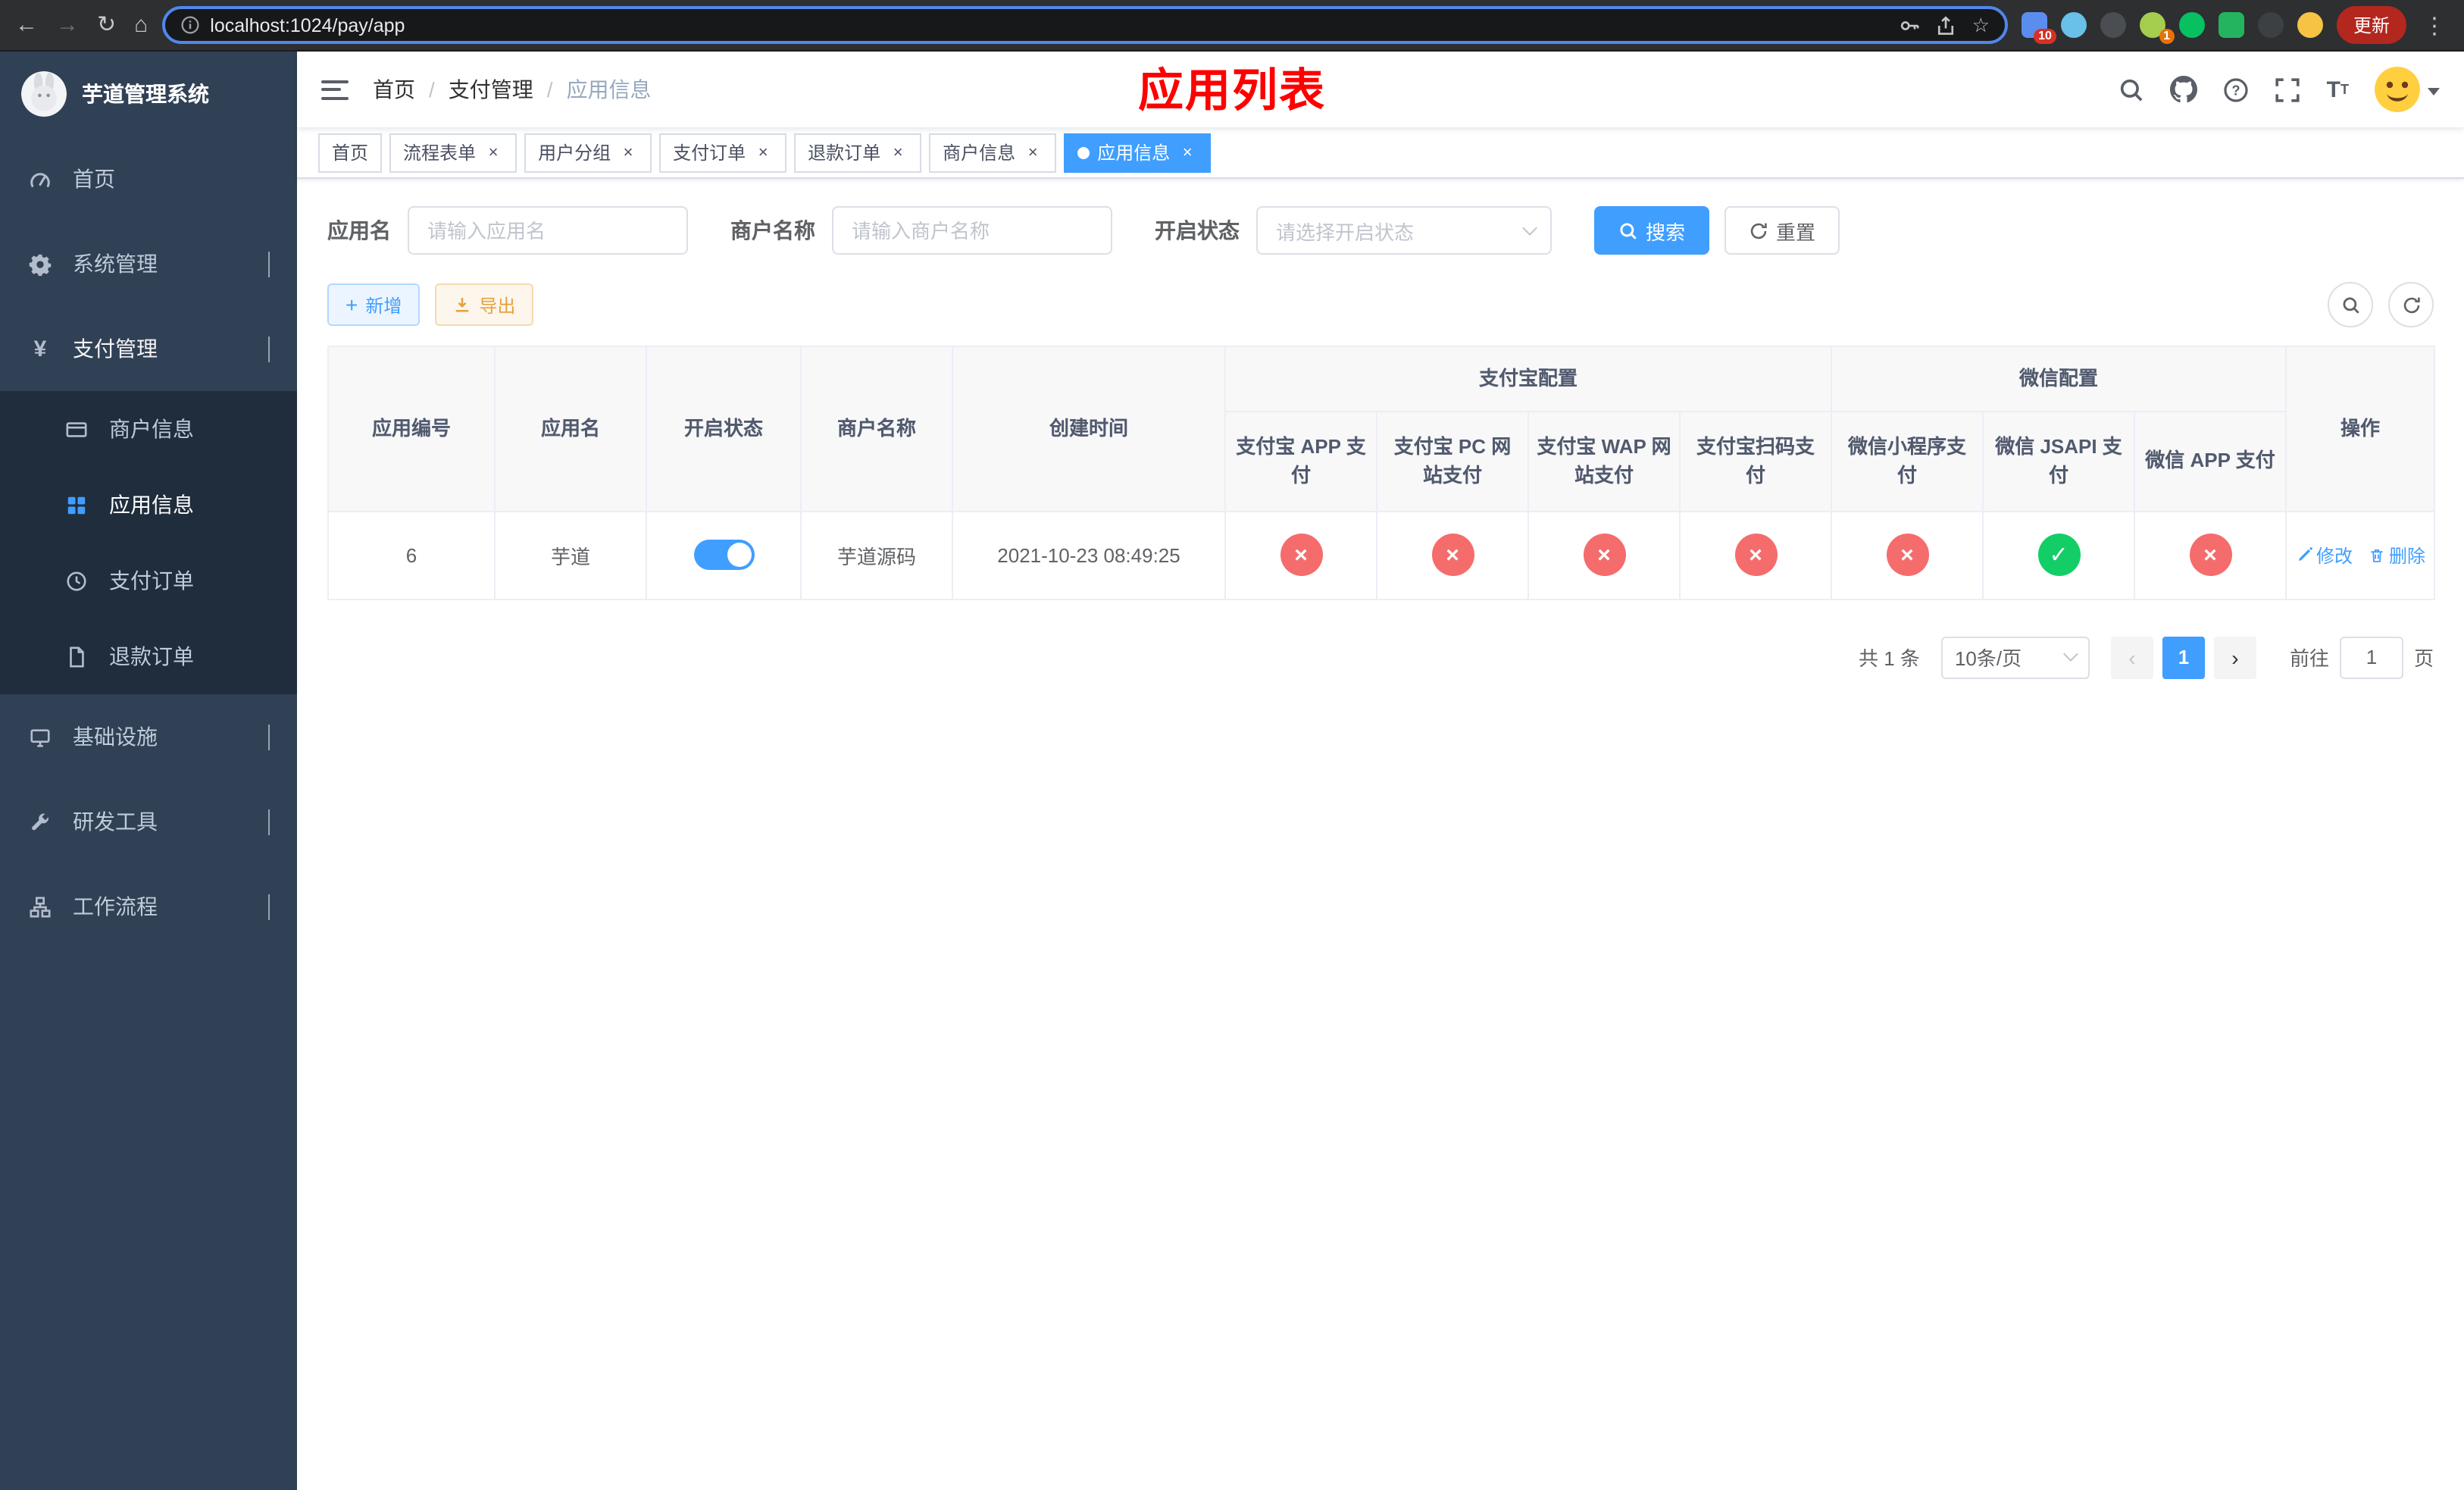  I want to click on dashboard-icon, so click(40, 178).